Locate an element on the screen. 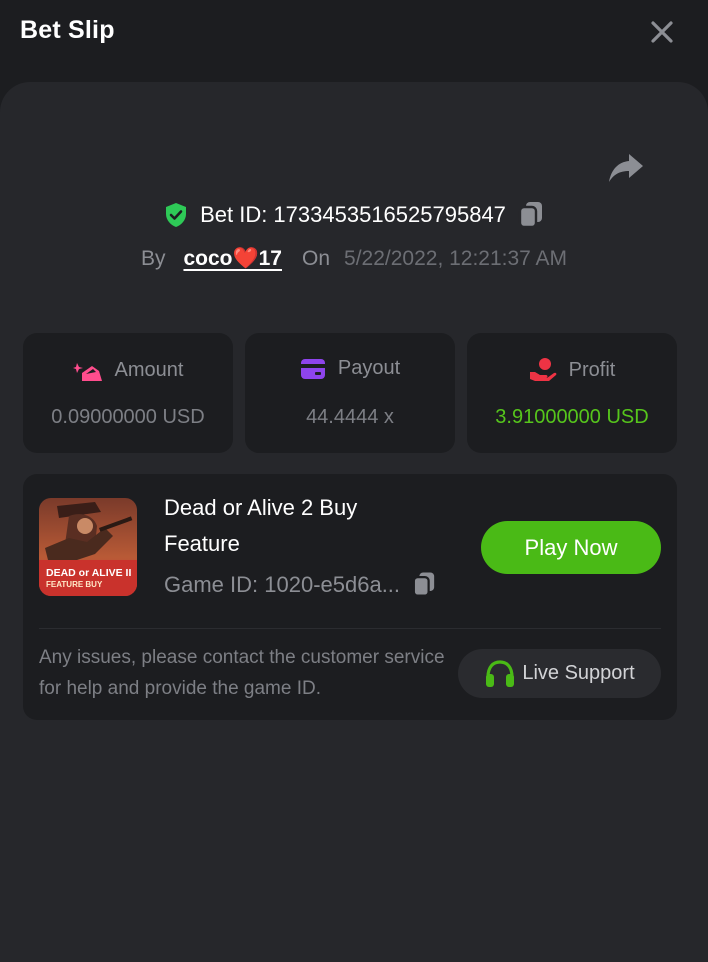  bet-id-row: Bet ID: 1733453516525795847 is located at coordinates (354, 215).